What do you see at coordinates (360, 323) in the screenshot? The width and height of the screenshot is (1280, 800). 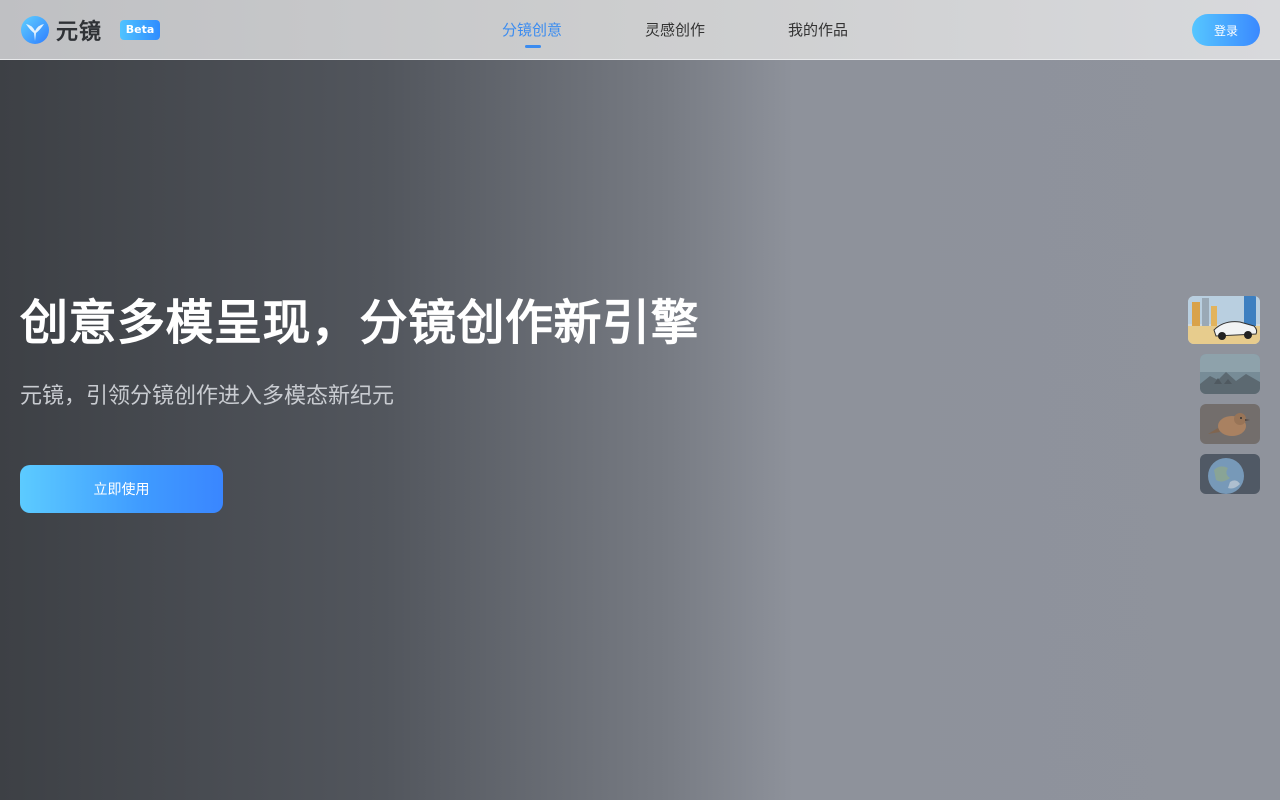 I see `hero-title: 创意多模呈现，分镜创作新引擎` at bounding box center [360, 323].